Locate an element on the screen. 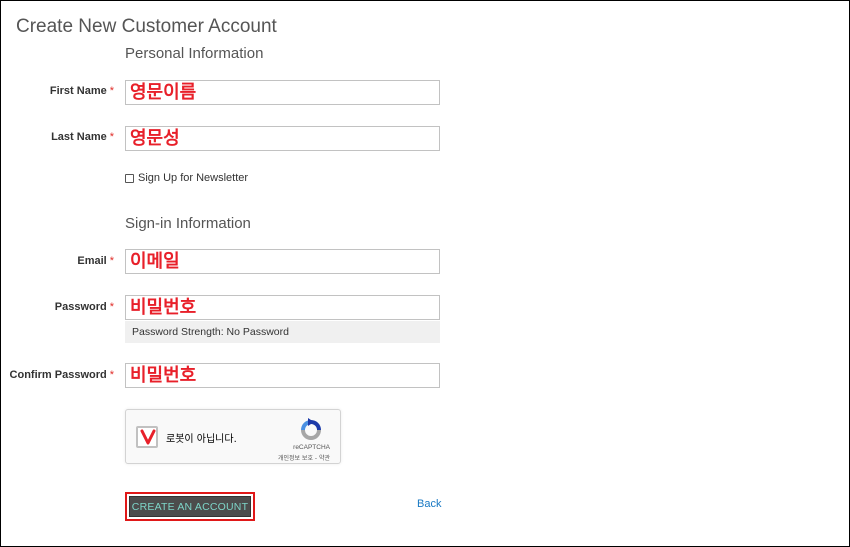 This screenshot has height=547, width=850. first-name-label: First Name * is located at coordinates (57, 91).